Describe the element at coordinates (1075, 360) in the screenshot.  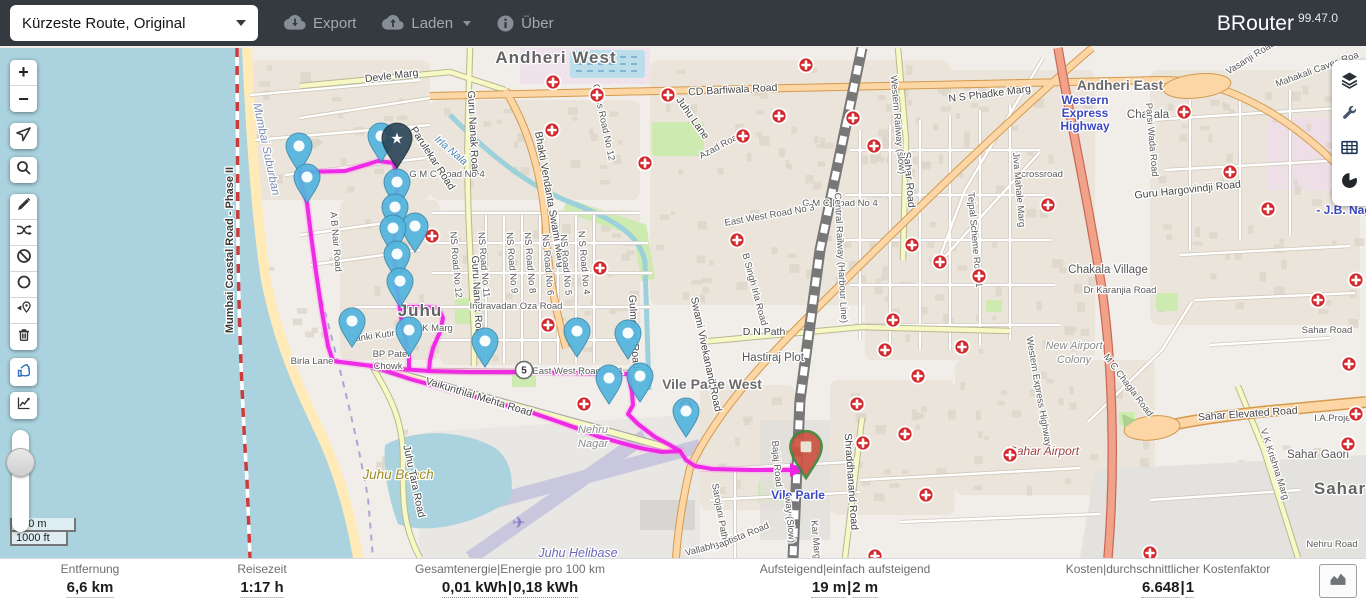
I see `map-label: Colony` at that location.